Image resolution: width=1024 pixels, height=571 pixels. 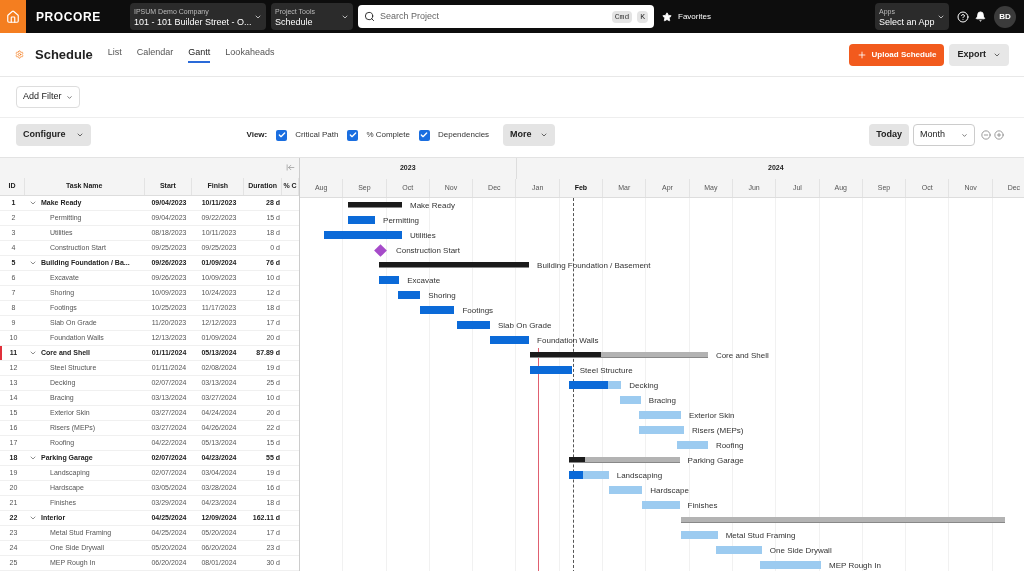 I want to click on gear-icon, so click(x=19, y=54).